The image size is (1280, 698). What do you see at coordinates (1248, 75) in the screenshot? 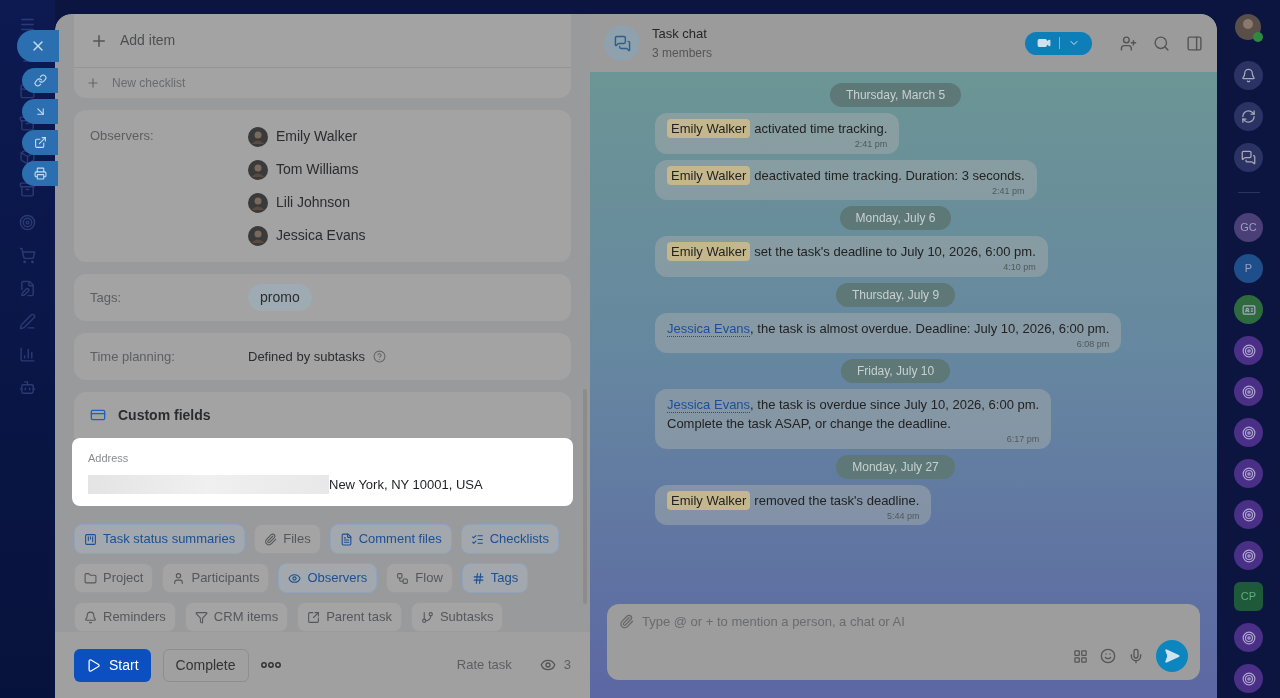
I see `notifications-icon` at bounding box center [1248, 75].